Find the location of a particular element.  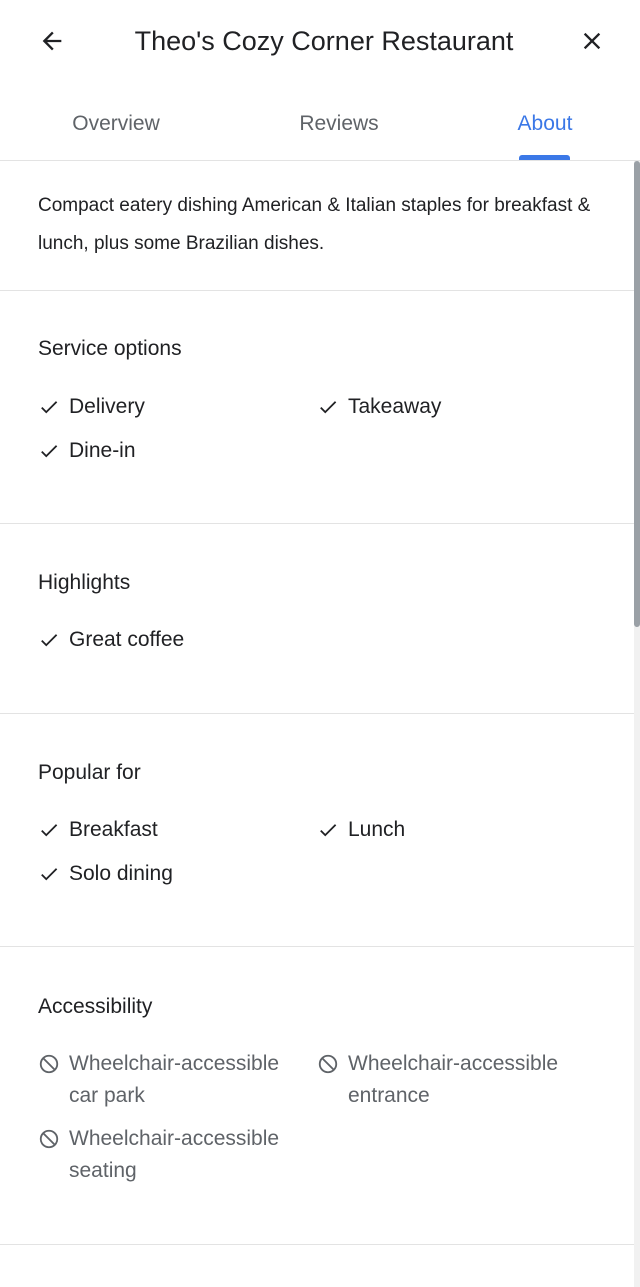

attribute-wheelchair-seating: Wheelchair-accessible seating is located at coordinates (173, 1155).